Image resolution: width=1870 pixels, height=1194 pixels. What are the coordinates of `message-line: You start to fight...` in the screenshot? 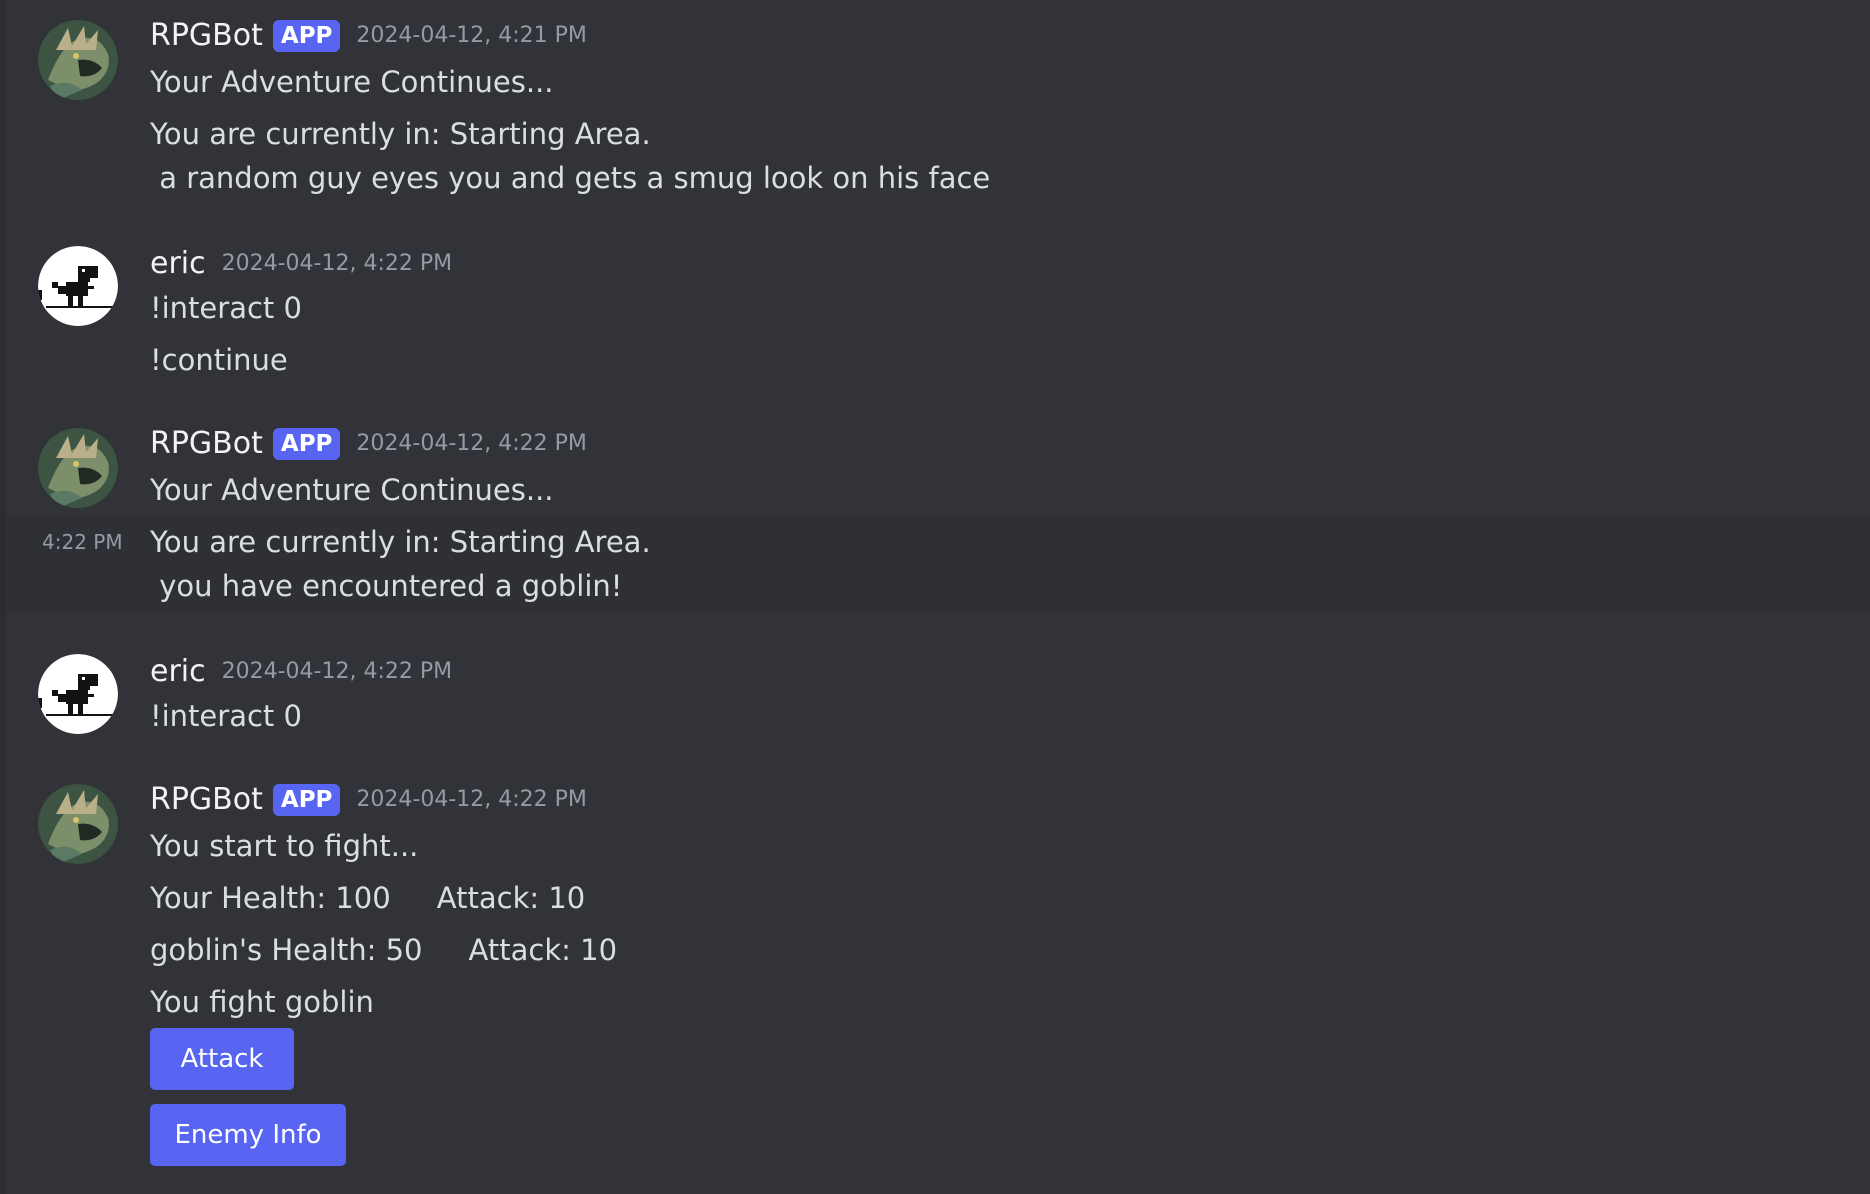 It's located at (284, 846).